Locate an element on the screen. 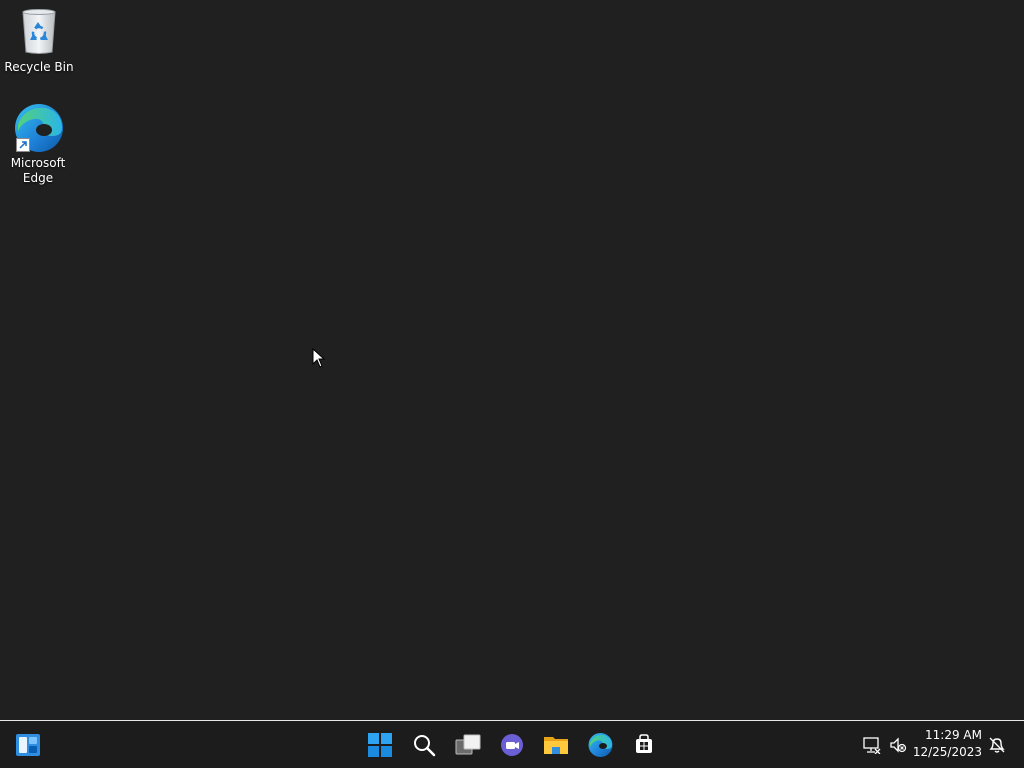 The image size is (1024, 768). search-button is located at coordinates (424, 745).